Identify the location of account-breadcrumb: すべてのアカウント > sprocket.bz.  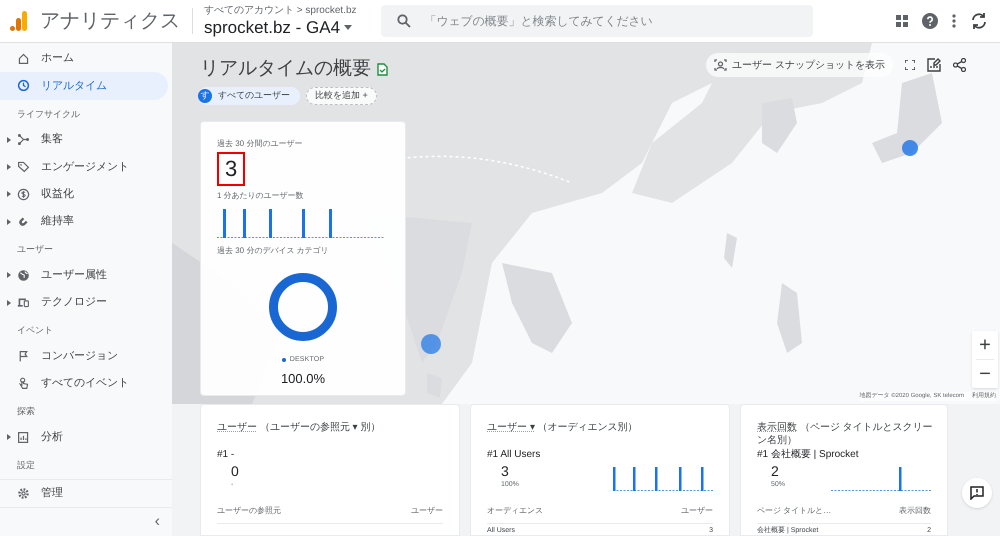
(280, 11).